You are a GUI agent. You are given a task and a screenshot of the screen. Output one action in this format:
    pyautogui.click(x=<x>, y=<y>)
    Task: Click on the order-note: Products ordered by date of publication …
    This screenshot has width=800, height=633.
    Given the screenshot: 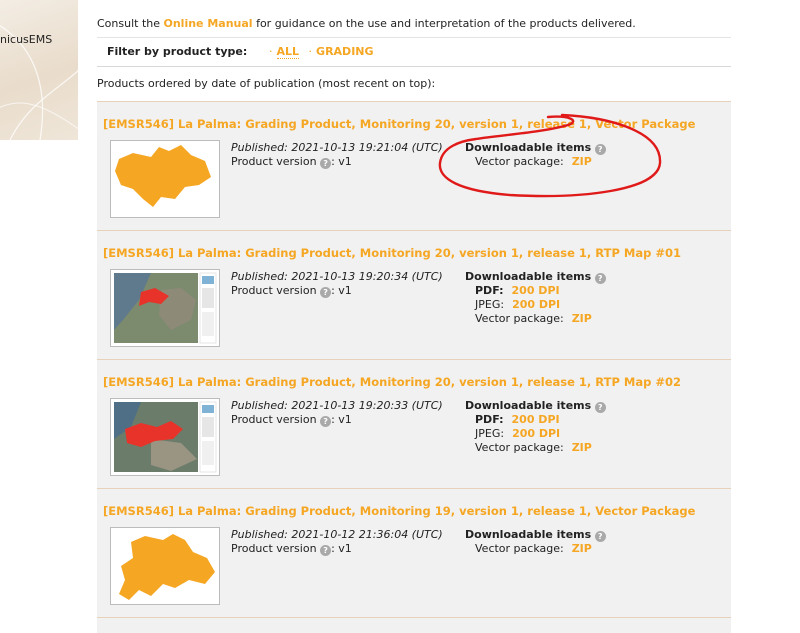 What is the action you would take?
    pyautogui.click(x=266, y=83)
    